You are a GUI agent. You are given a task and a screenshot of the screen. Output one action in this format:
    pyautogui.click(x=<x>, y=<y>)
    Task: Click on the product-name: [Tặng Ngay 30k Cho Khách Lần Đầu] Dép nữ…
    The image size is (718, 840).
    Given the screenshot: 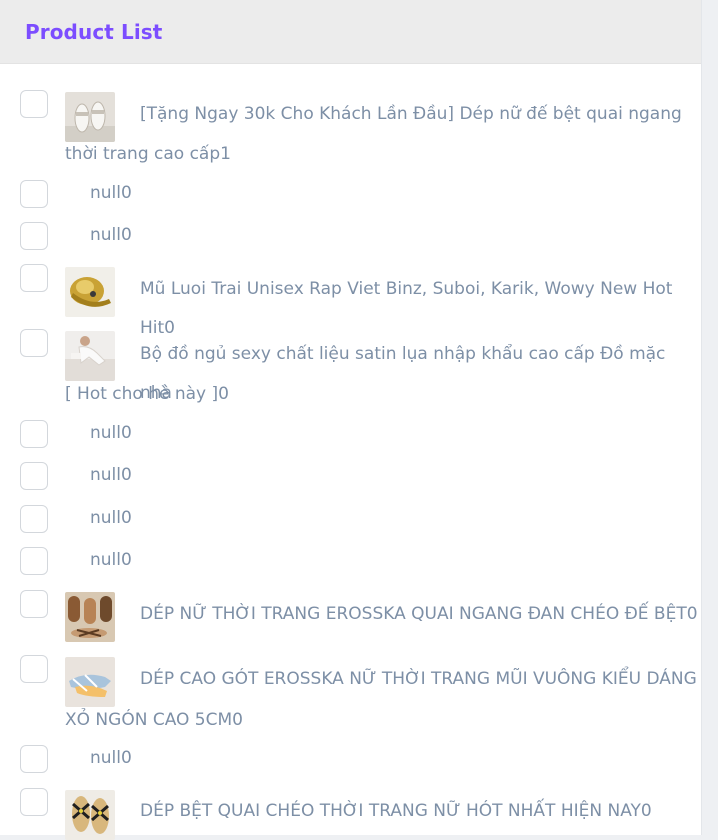 What is the action you would take?
    pyautogui.click(x=411, y=114)
    